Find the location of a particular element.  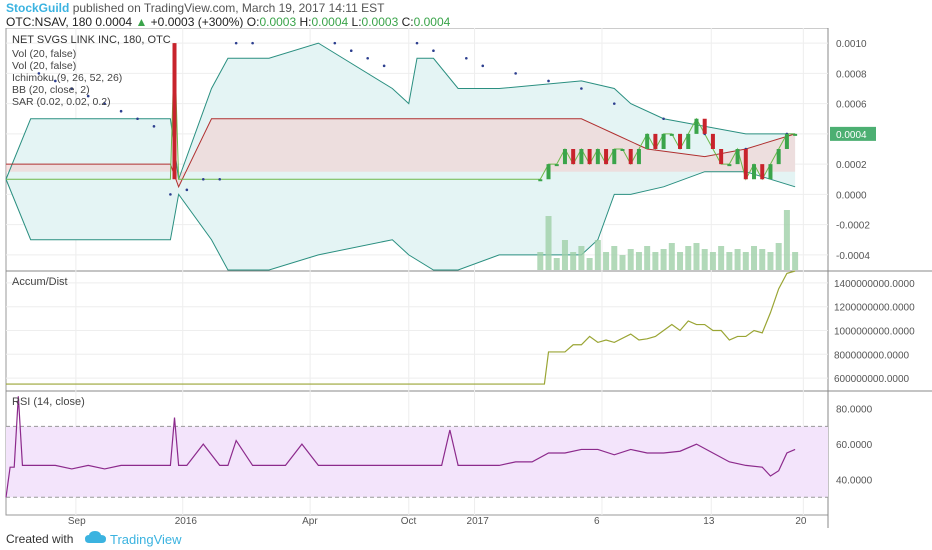

high-value: 0.0004 is located at coordinates (330, 22).